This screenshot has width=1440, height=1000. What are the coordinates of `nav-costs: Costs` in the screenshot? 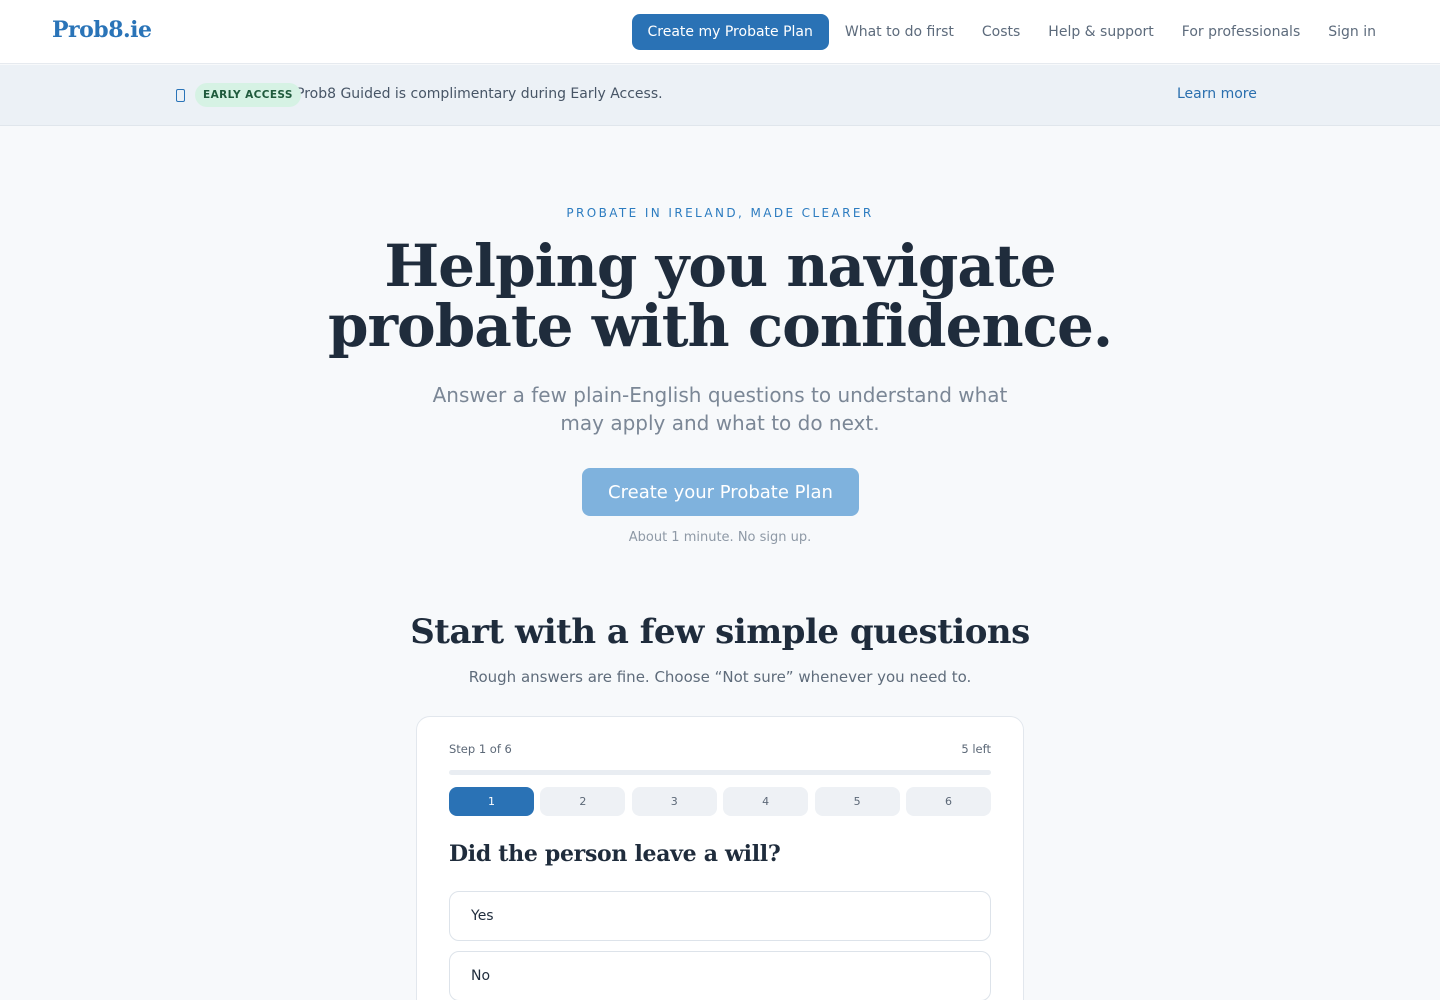 It's located at (1001, 32).